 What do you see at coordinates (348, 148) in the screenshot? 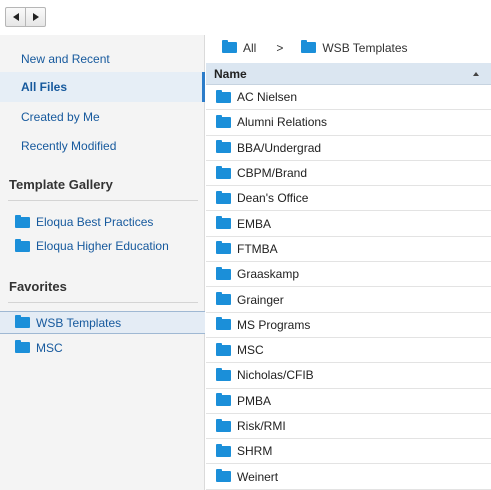
I see `table-row: BBA/Undergrad` at bounding box center [348, 148].